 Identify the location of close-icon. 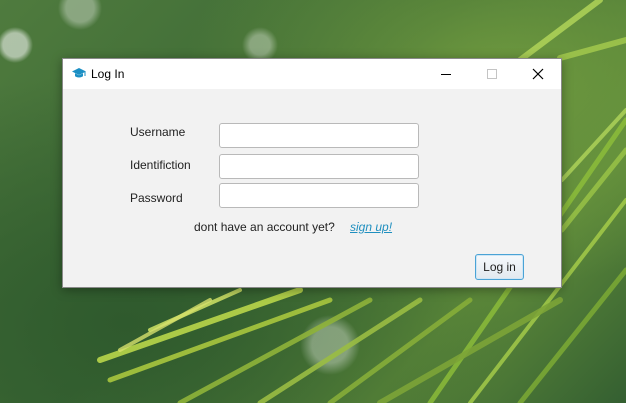
(538, 74).